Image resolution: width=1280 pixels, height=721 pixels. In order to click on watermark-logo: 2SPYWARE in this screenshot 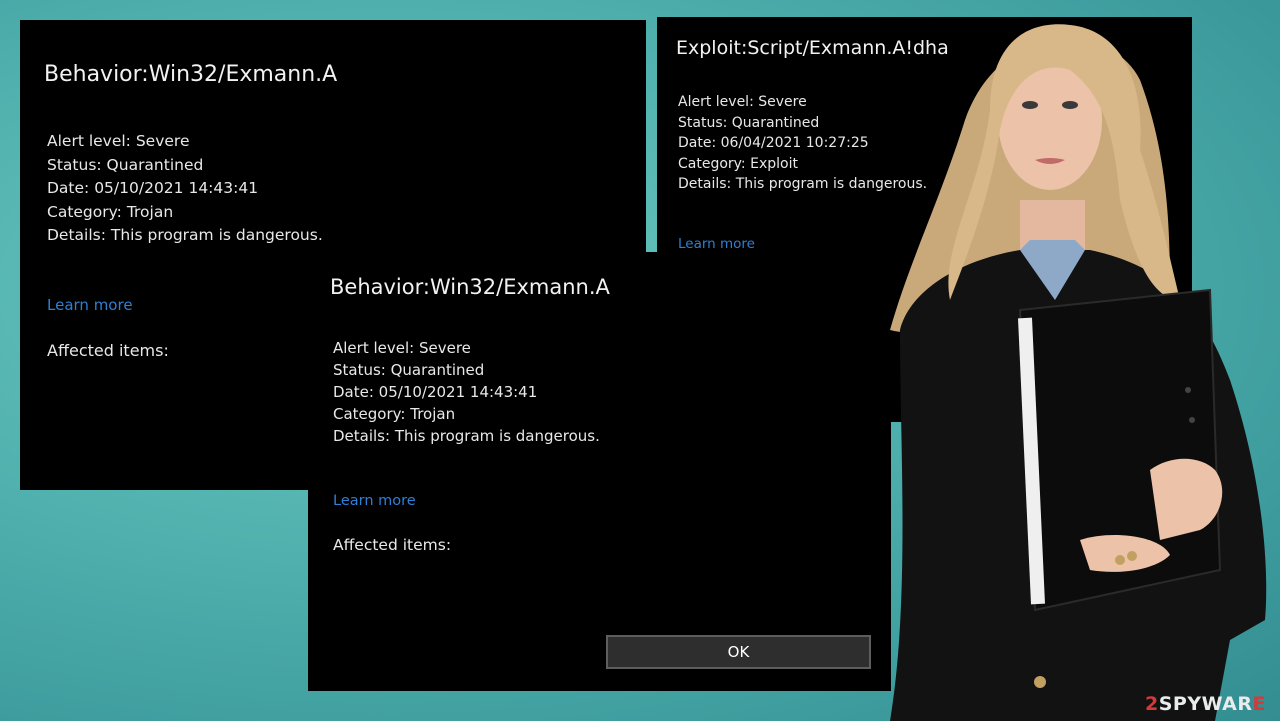, I will do `click(1205, 704)`.